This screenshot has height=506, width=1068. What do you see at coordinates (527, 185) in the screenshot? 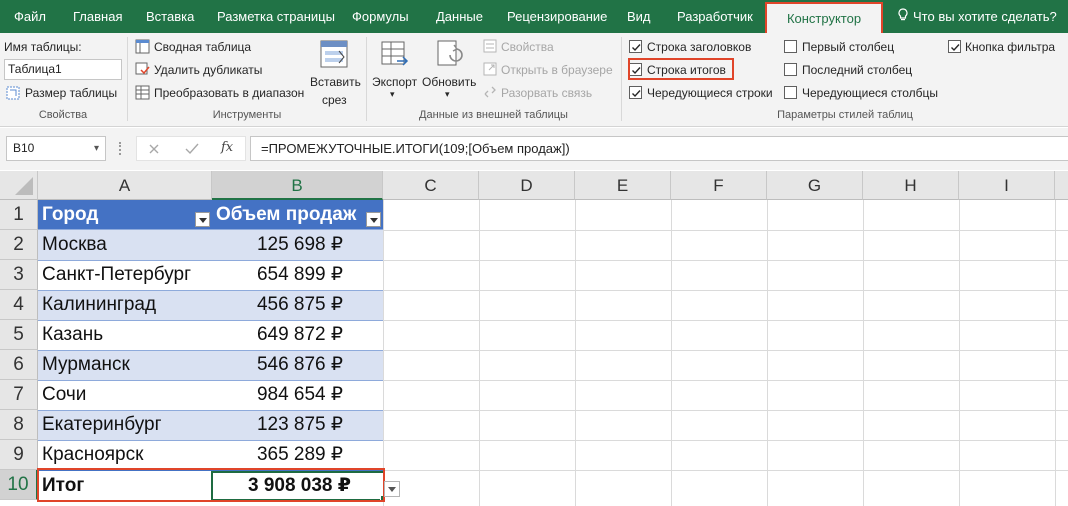
I see `column-header-d: D` at bounding box center [527, 185].